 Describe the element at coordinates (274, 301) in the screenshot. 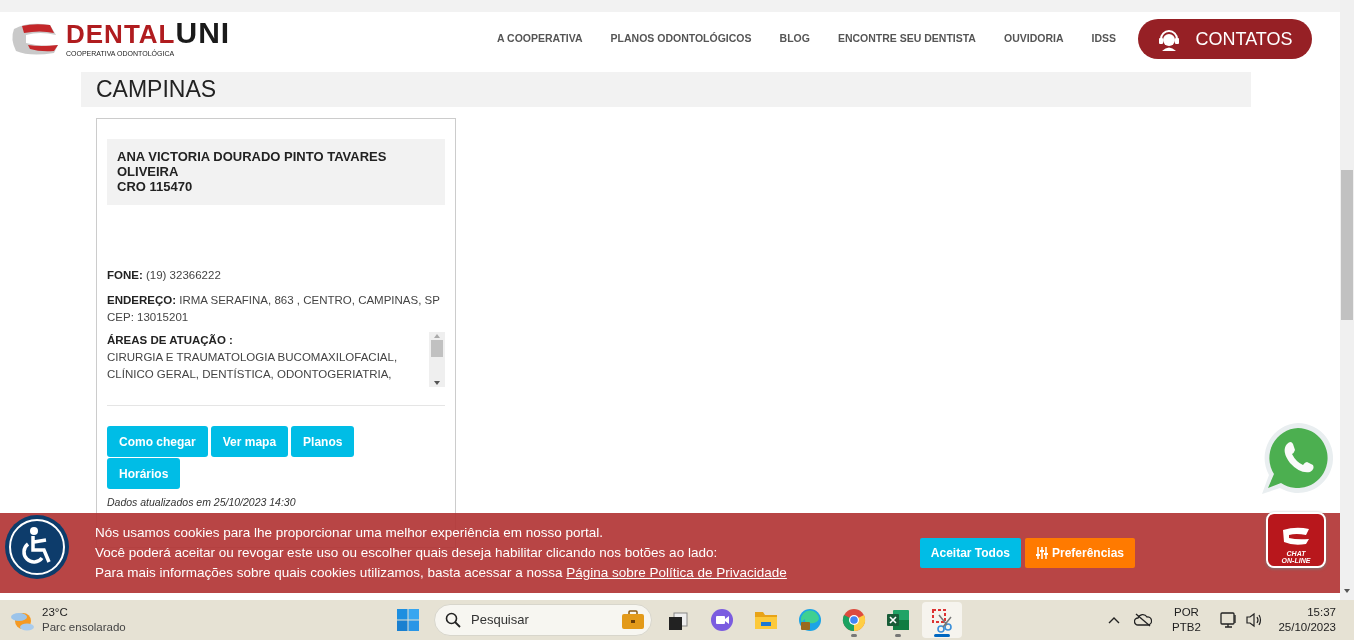

I see `address-text: ENDEREÇO: IRMA SERAFINA, 863 , CENTRO, CAMPINAS, SP` at that location.